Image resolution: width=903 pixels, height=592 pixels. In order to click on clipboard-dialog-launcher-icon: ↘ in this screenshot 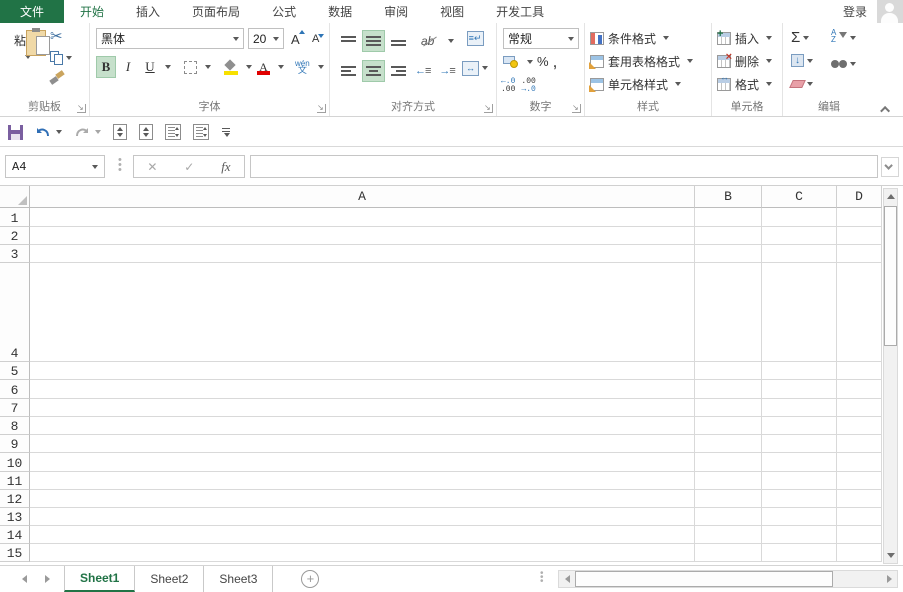, I will do `click(81, 108)`.